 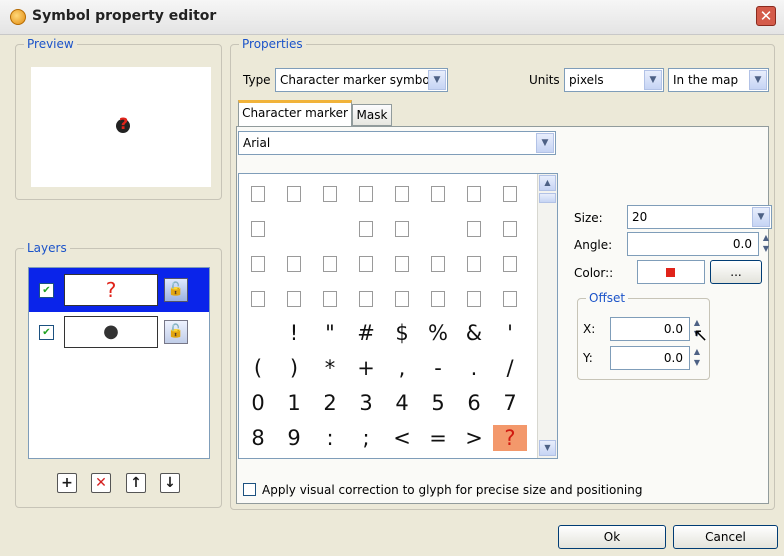 I want to click on size-select: 20 ▼, so click(x=699, y=217).